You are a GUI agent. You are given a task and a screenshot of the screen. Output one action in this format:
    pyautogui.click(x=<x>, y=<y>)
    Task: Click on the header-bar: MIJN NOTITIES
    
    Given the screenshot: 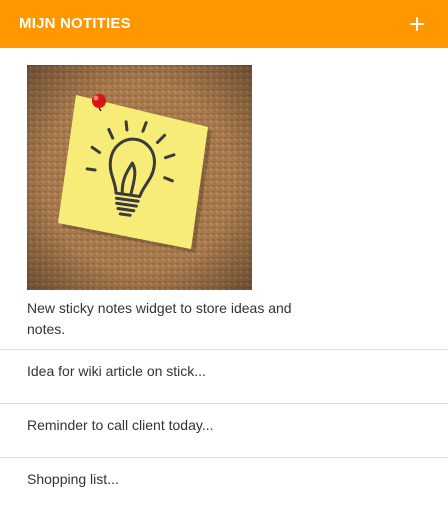 What is the action you would take?
    pyautogui.click(x=224, y=24)
    